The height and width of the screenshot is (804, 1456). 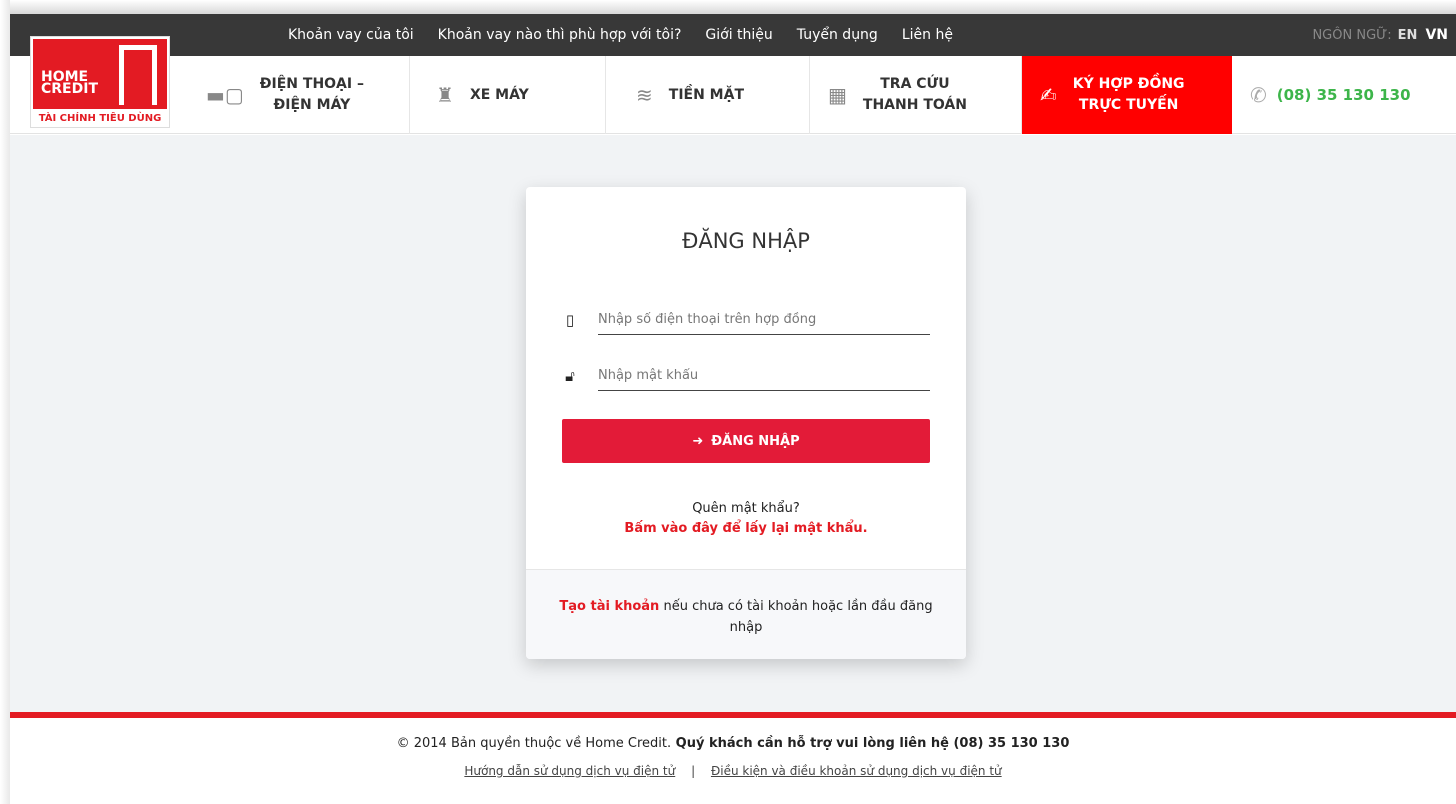 I want to click on nav-phone-devices: ▬▢ ĐIỆN THOẠI – ĐIỆN MÁY, so click(x=299, y=95).